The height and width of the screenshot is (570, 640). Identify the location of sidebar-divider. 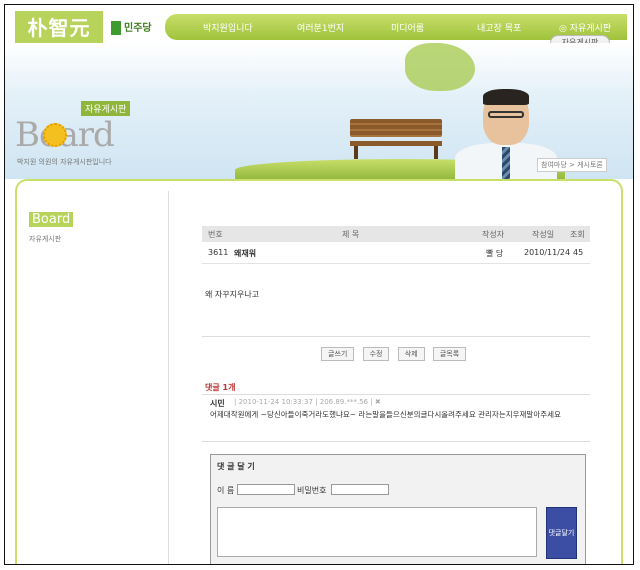
(168, 377).